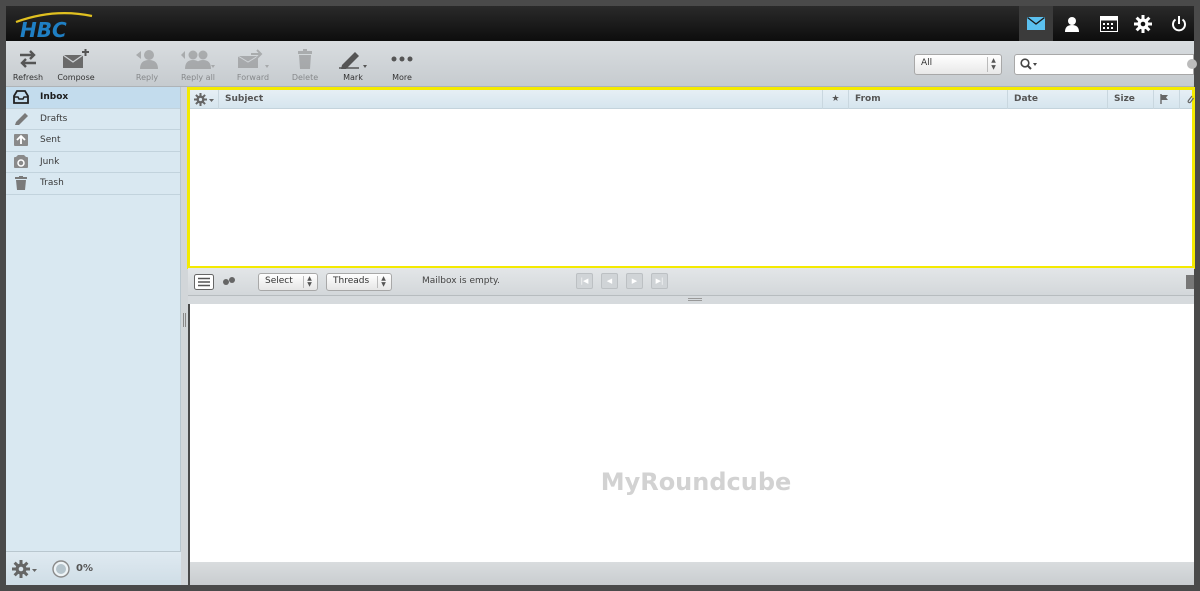 Image resolution: width=1200 pixels, height=591 pixels. I want to click on refresh-button: Refresh, so click(28, 64).